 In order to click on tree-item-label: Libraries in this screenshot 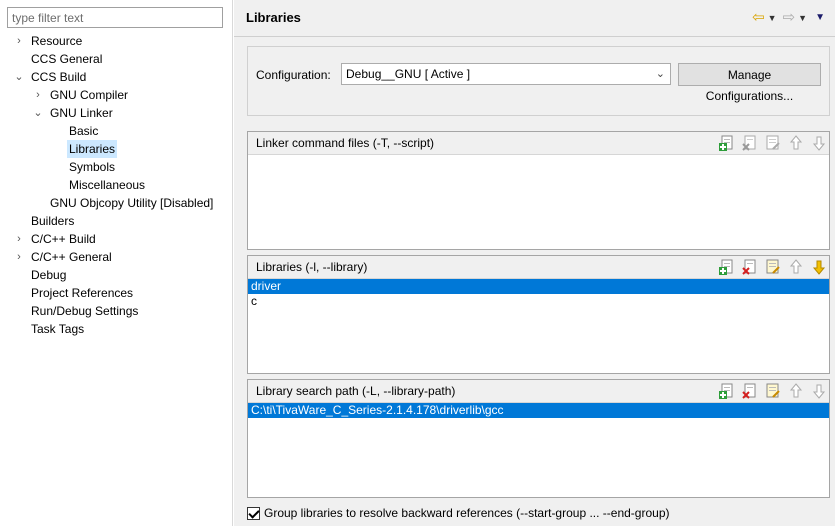, I will do `click(92, 149)`.